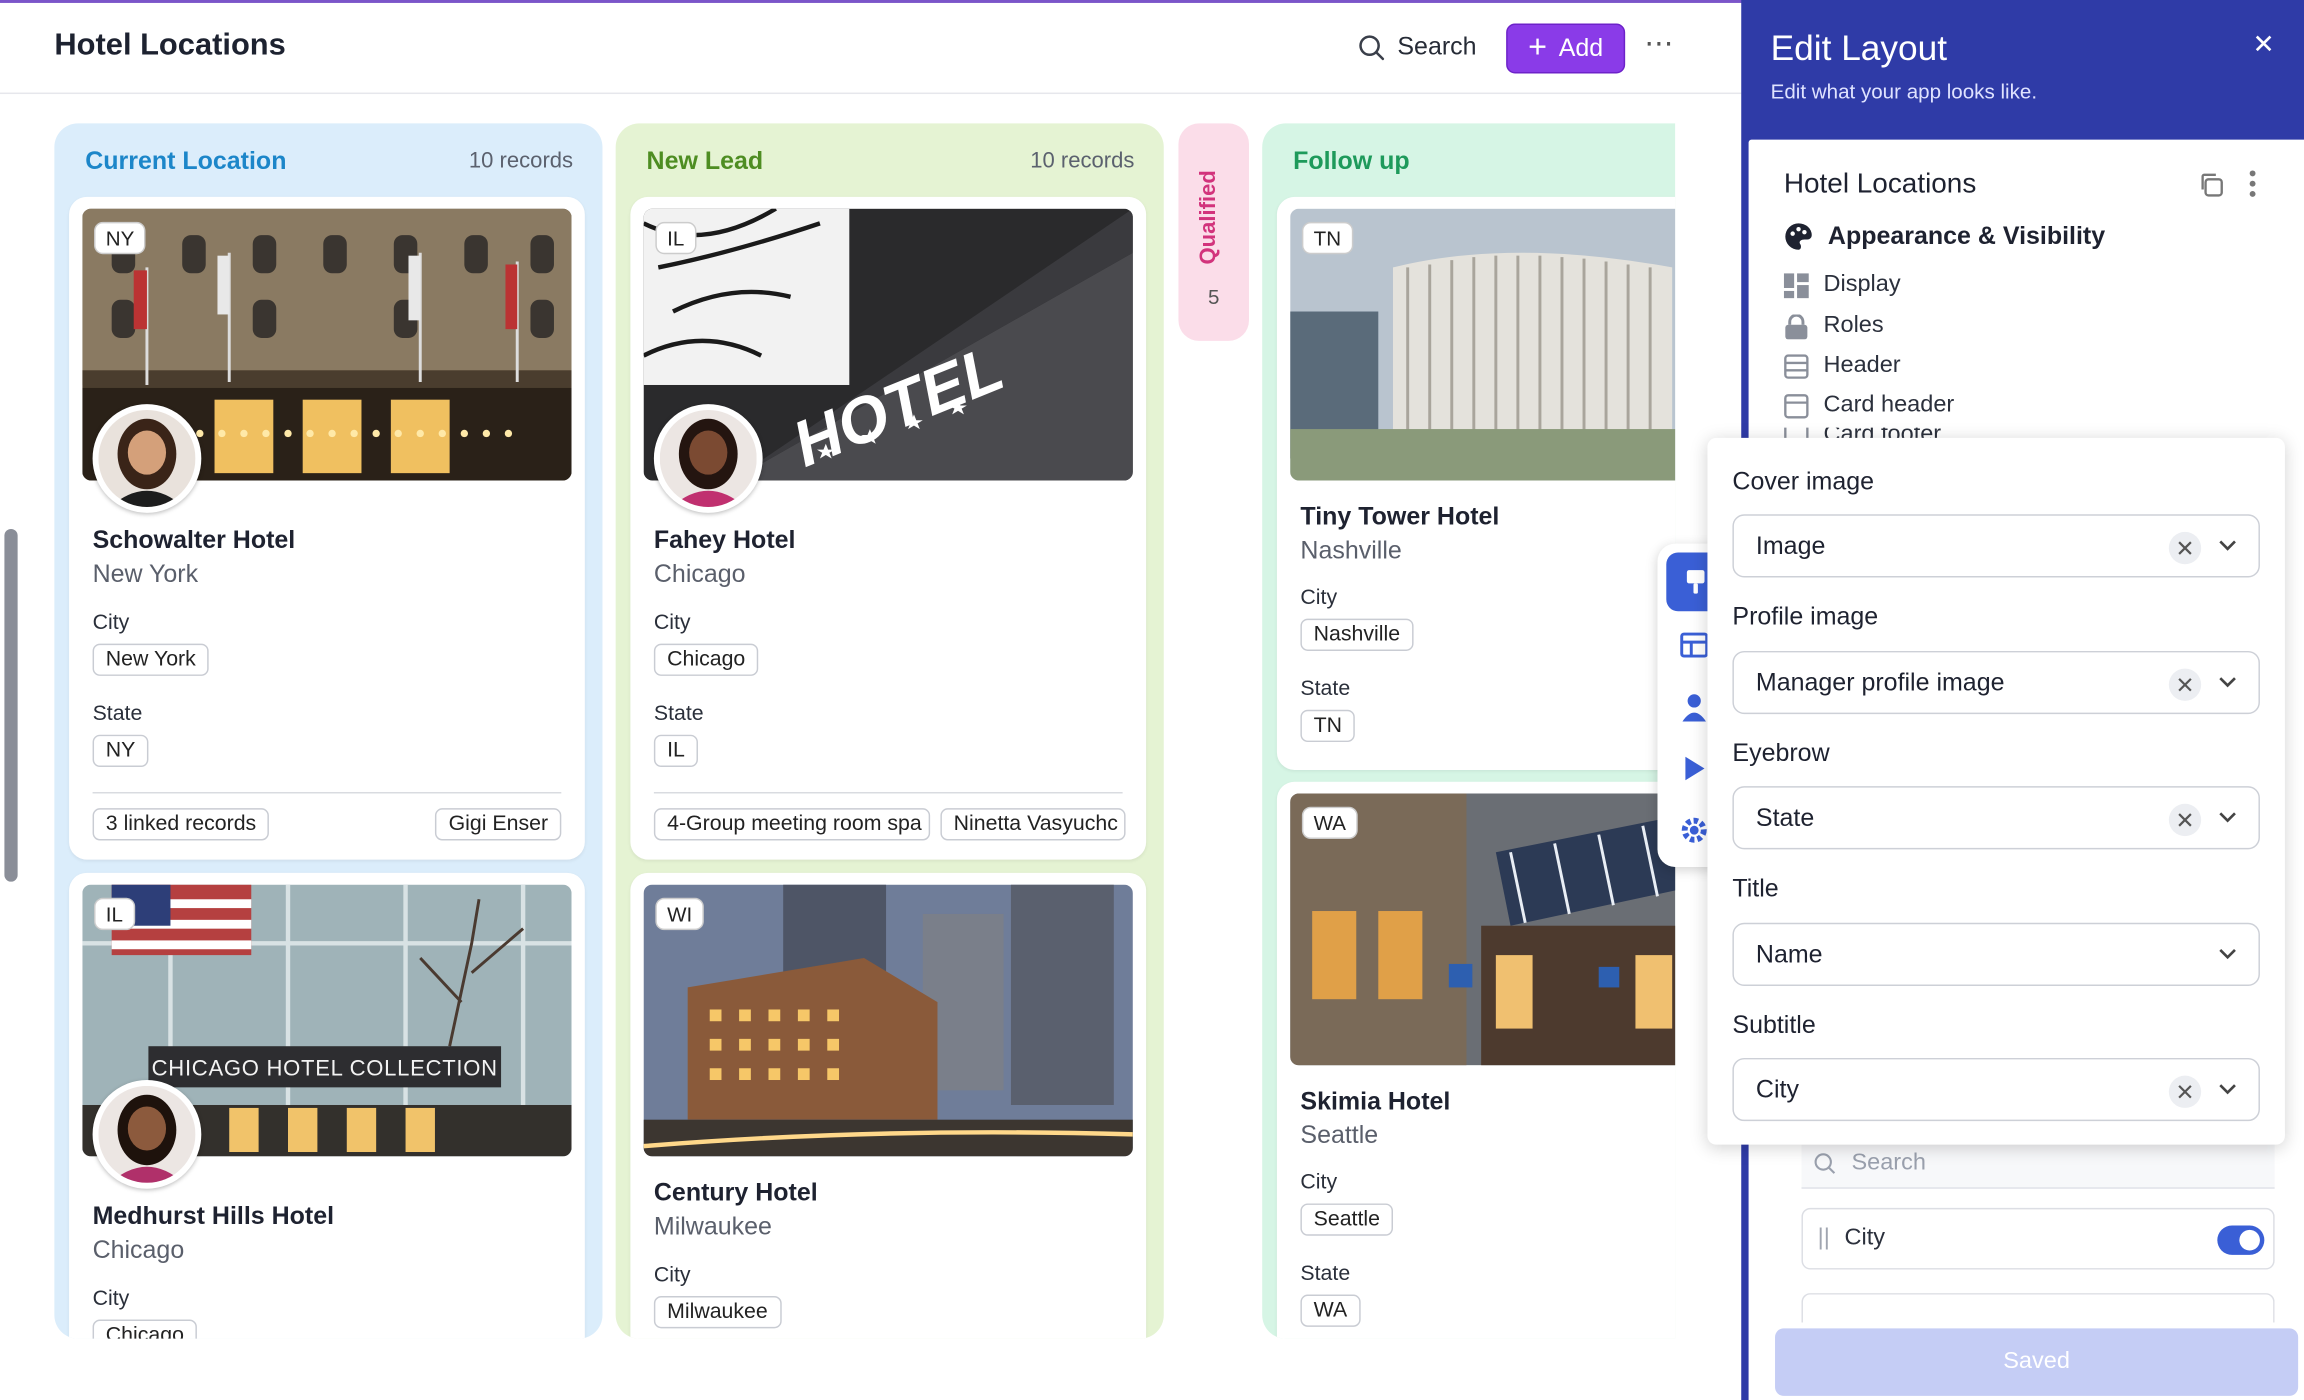 The width and height of the screenshot is (2304, 1400). Describe the element at coordinates (1339, 1135) in the screenshot. I see `card-subtitle: Seattle` at that location.